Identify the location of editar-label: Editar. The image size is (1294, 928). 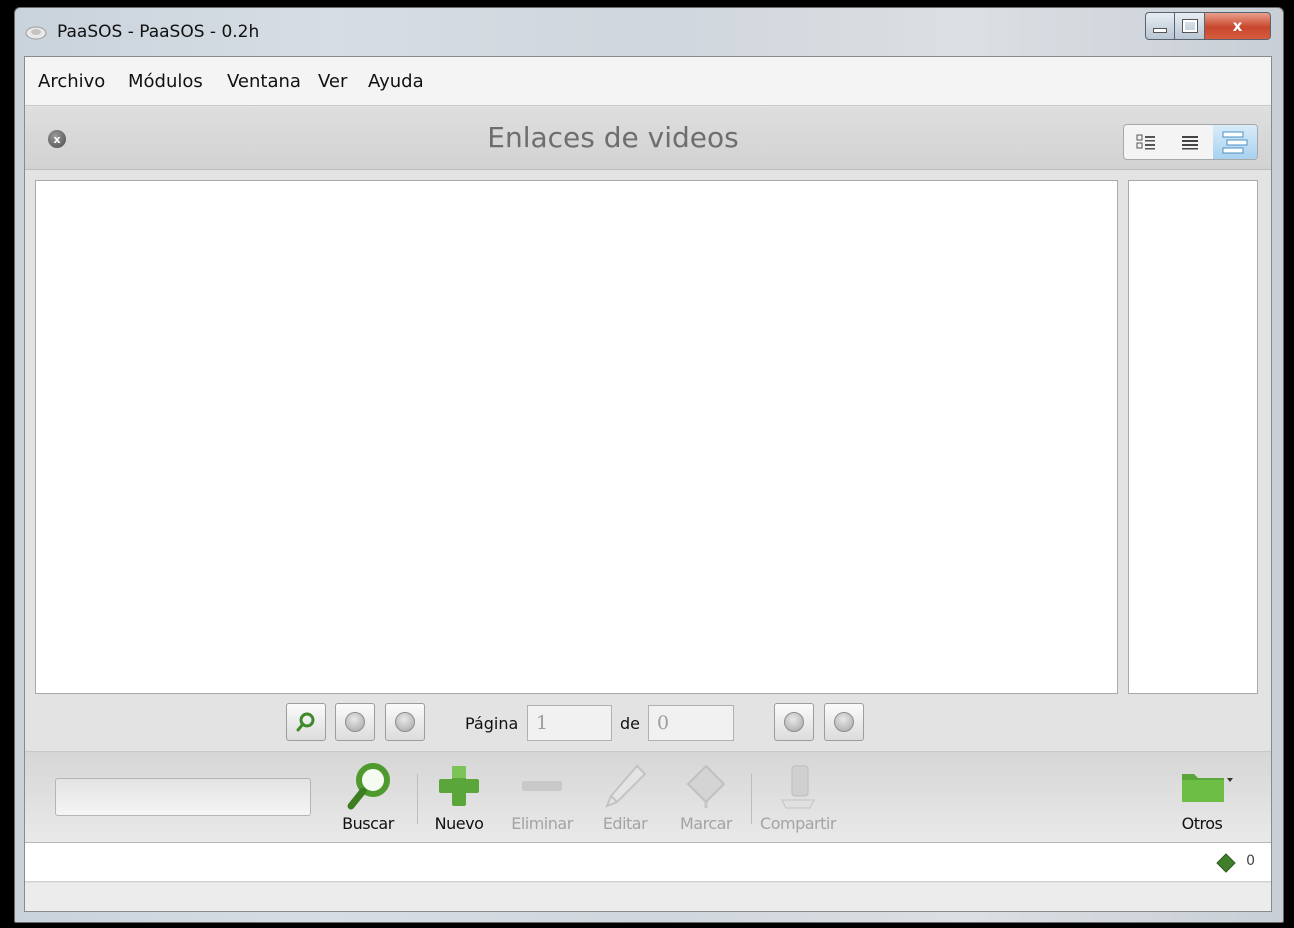
(625, 823).